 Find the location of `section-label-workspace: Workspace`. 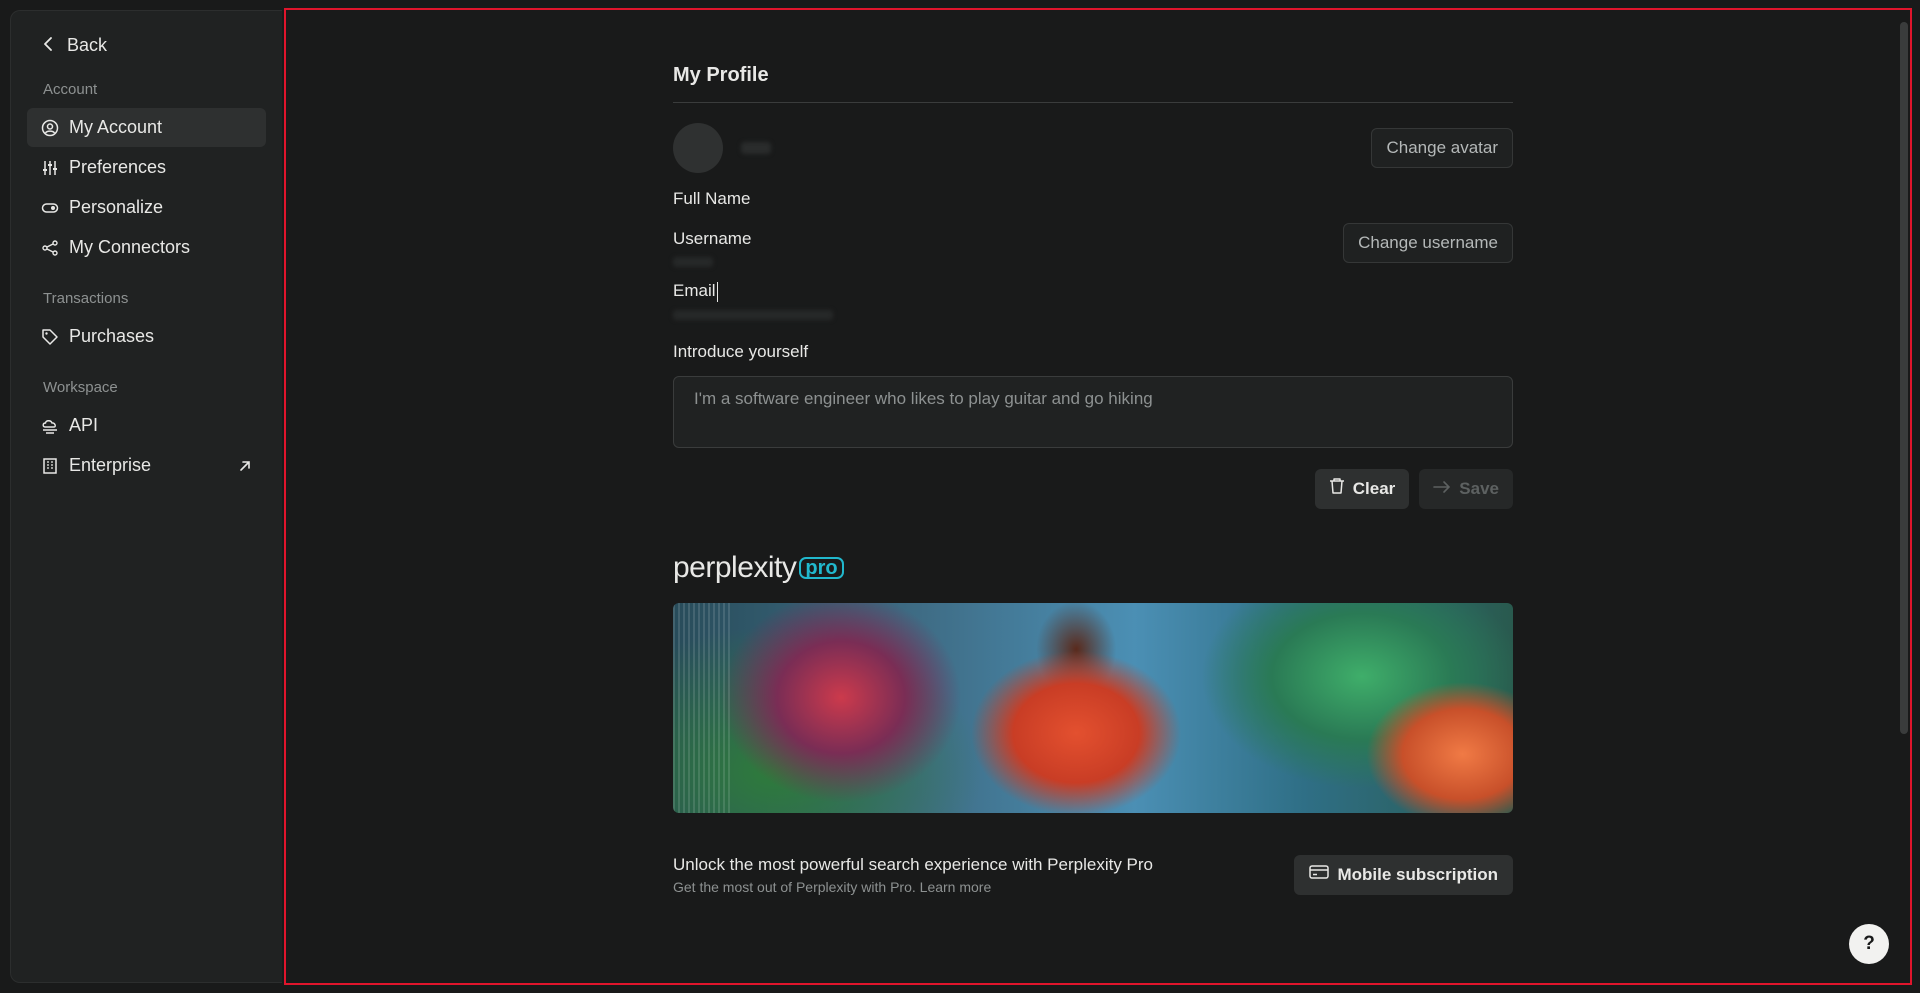

section-label-workspace: Workspace is located at coordinates (80, 387).